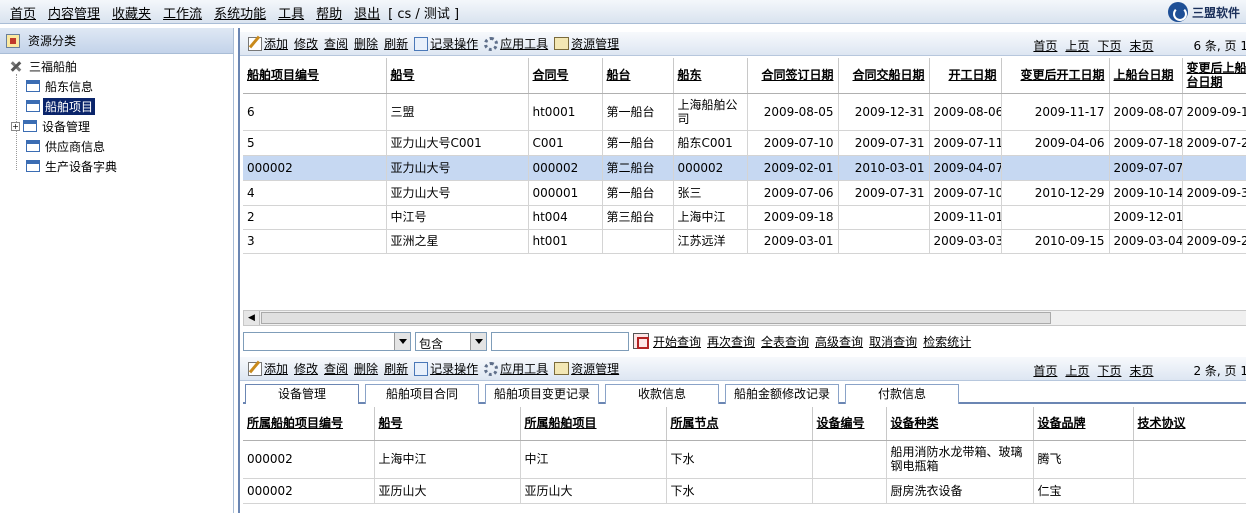 This screenshot has width=1246, height=513. I want to click on tab-receipt-info: 收款信息, so click(662, 394).